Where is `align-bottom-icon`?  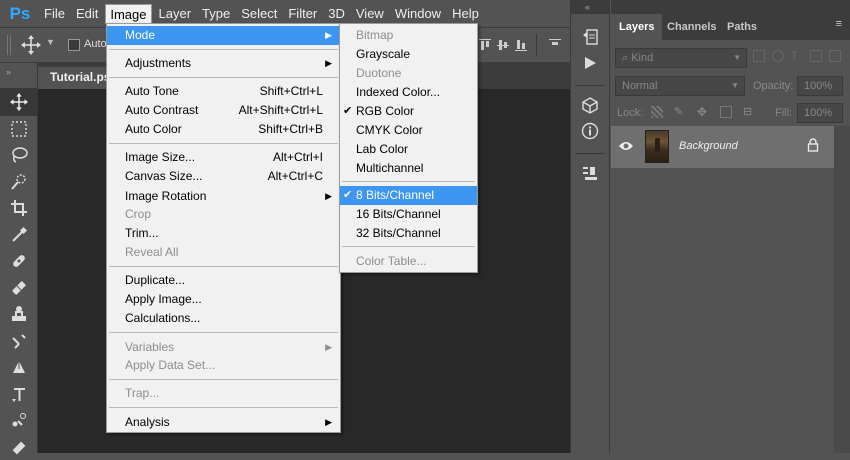 align-bottom-icon is located at coordinates (521, 46).